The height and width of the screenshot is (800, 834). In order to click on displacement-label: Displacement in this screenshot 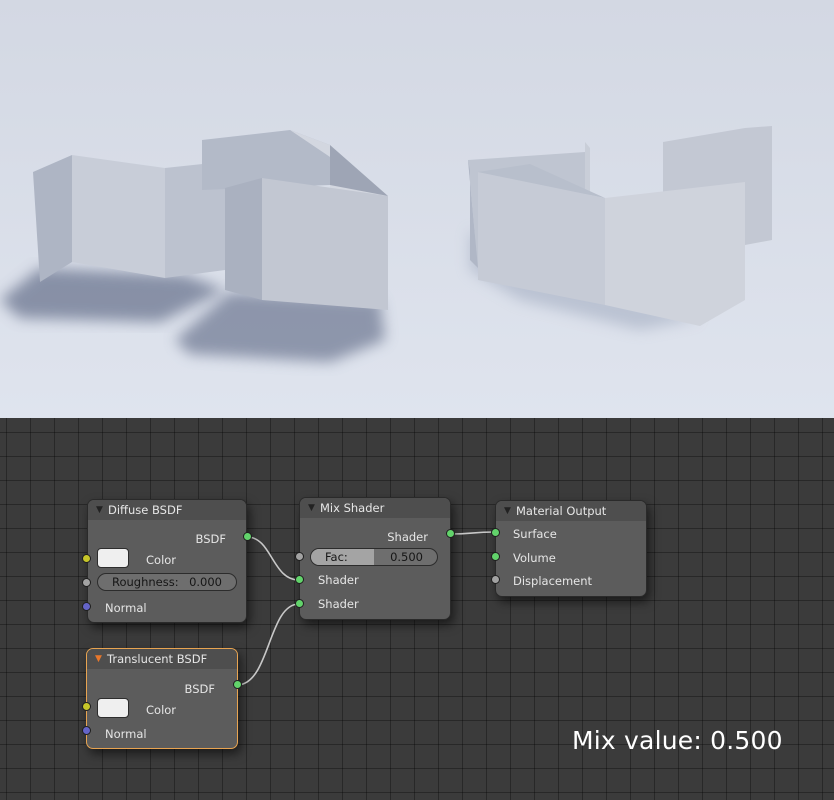, I will do `click(553, 581)`.